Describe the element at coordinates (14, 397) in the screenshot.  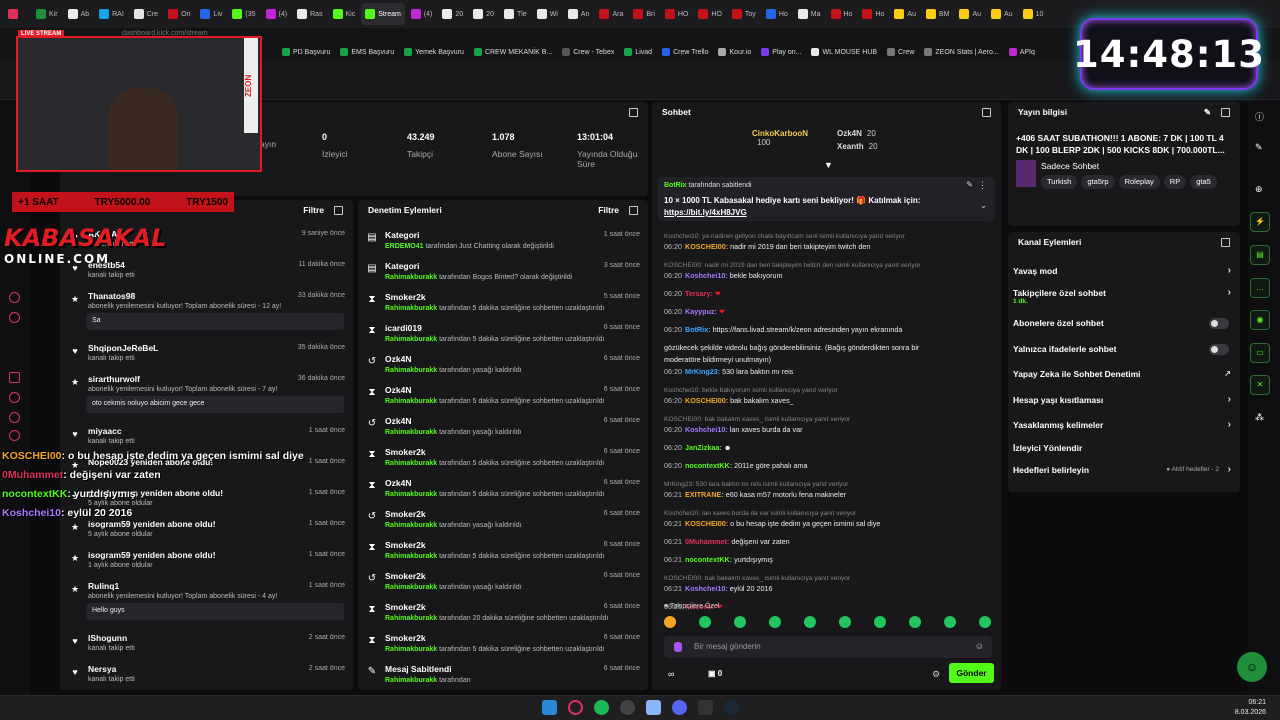
I see `refresh-icon` at that location.